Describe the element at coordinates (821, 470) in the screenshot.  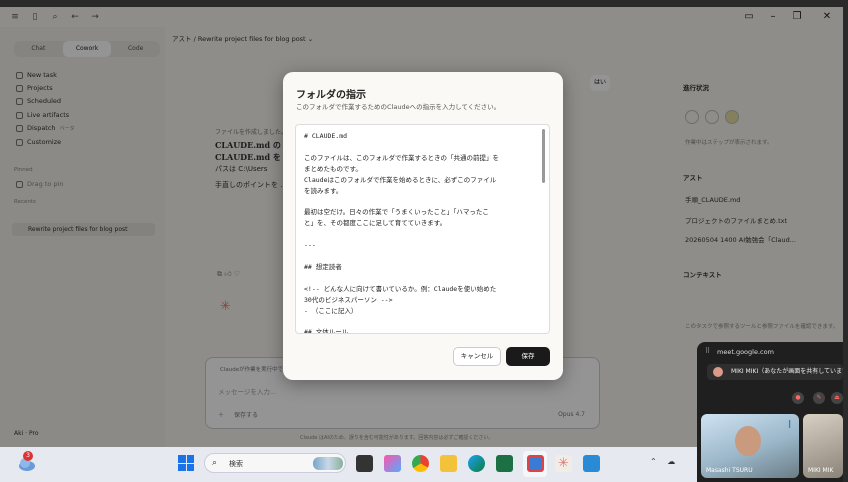
I see `participant-name: MIKI MIK` at that location.